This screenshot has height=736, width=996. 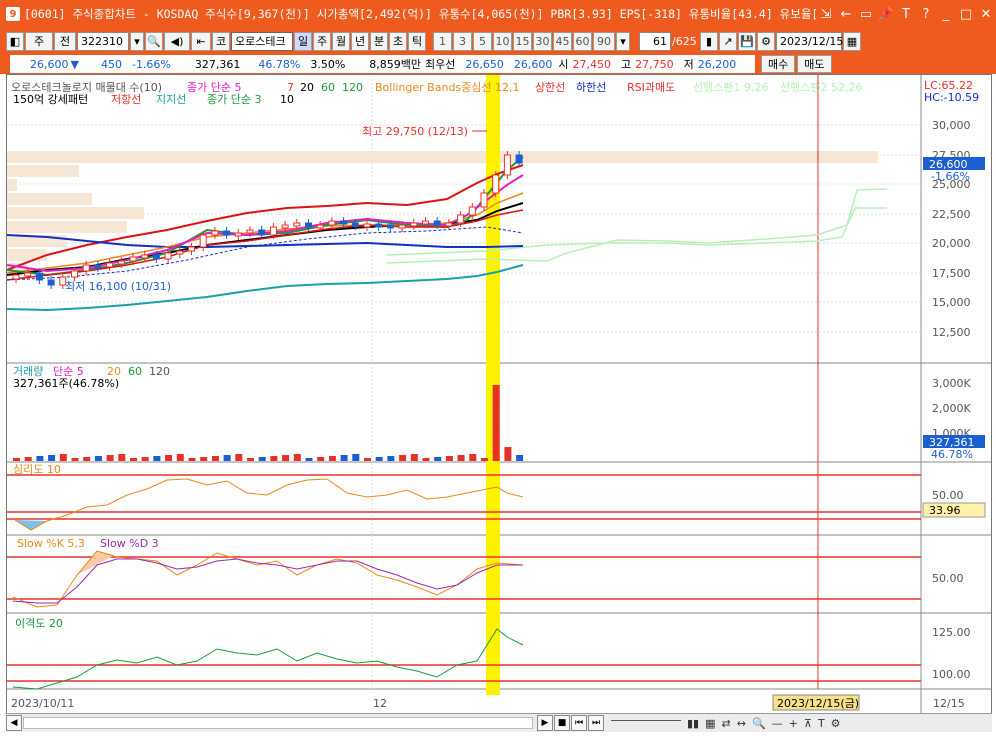 What do you see at coordinates (809, 41) in the screenshot?
I see `date-input: 2023/12/15` at bounding box center [809, 41].